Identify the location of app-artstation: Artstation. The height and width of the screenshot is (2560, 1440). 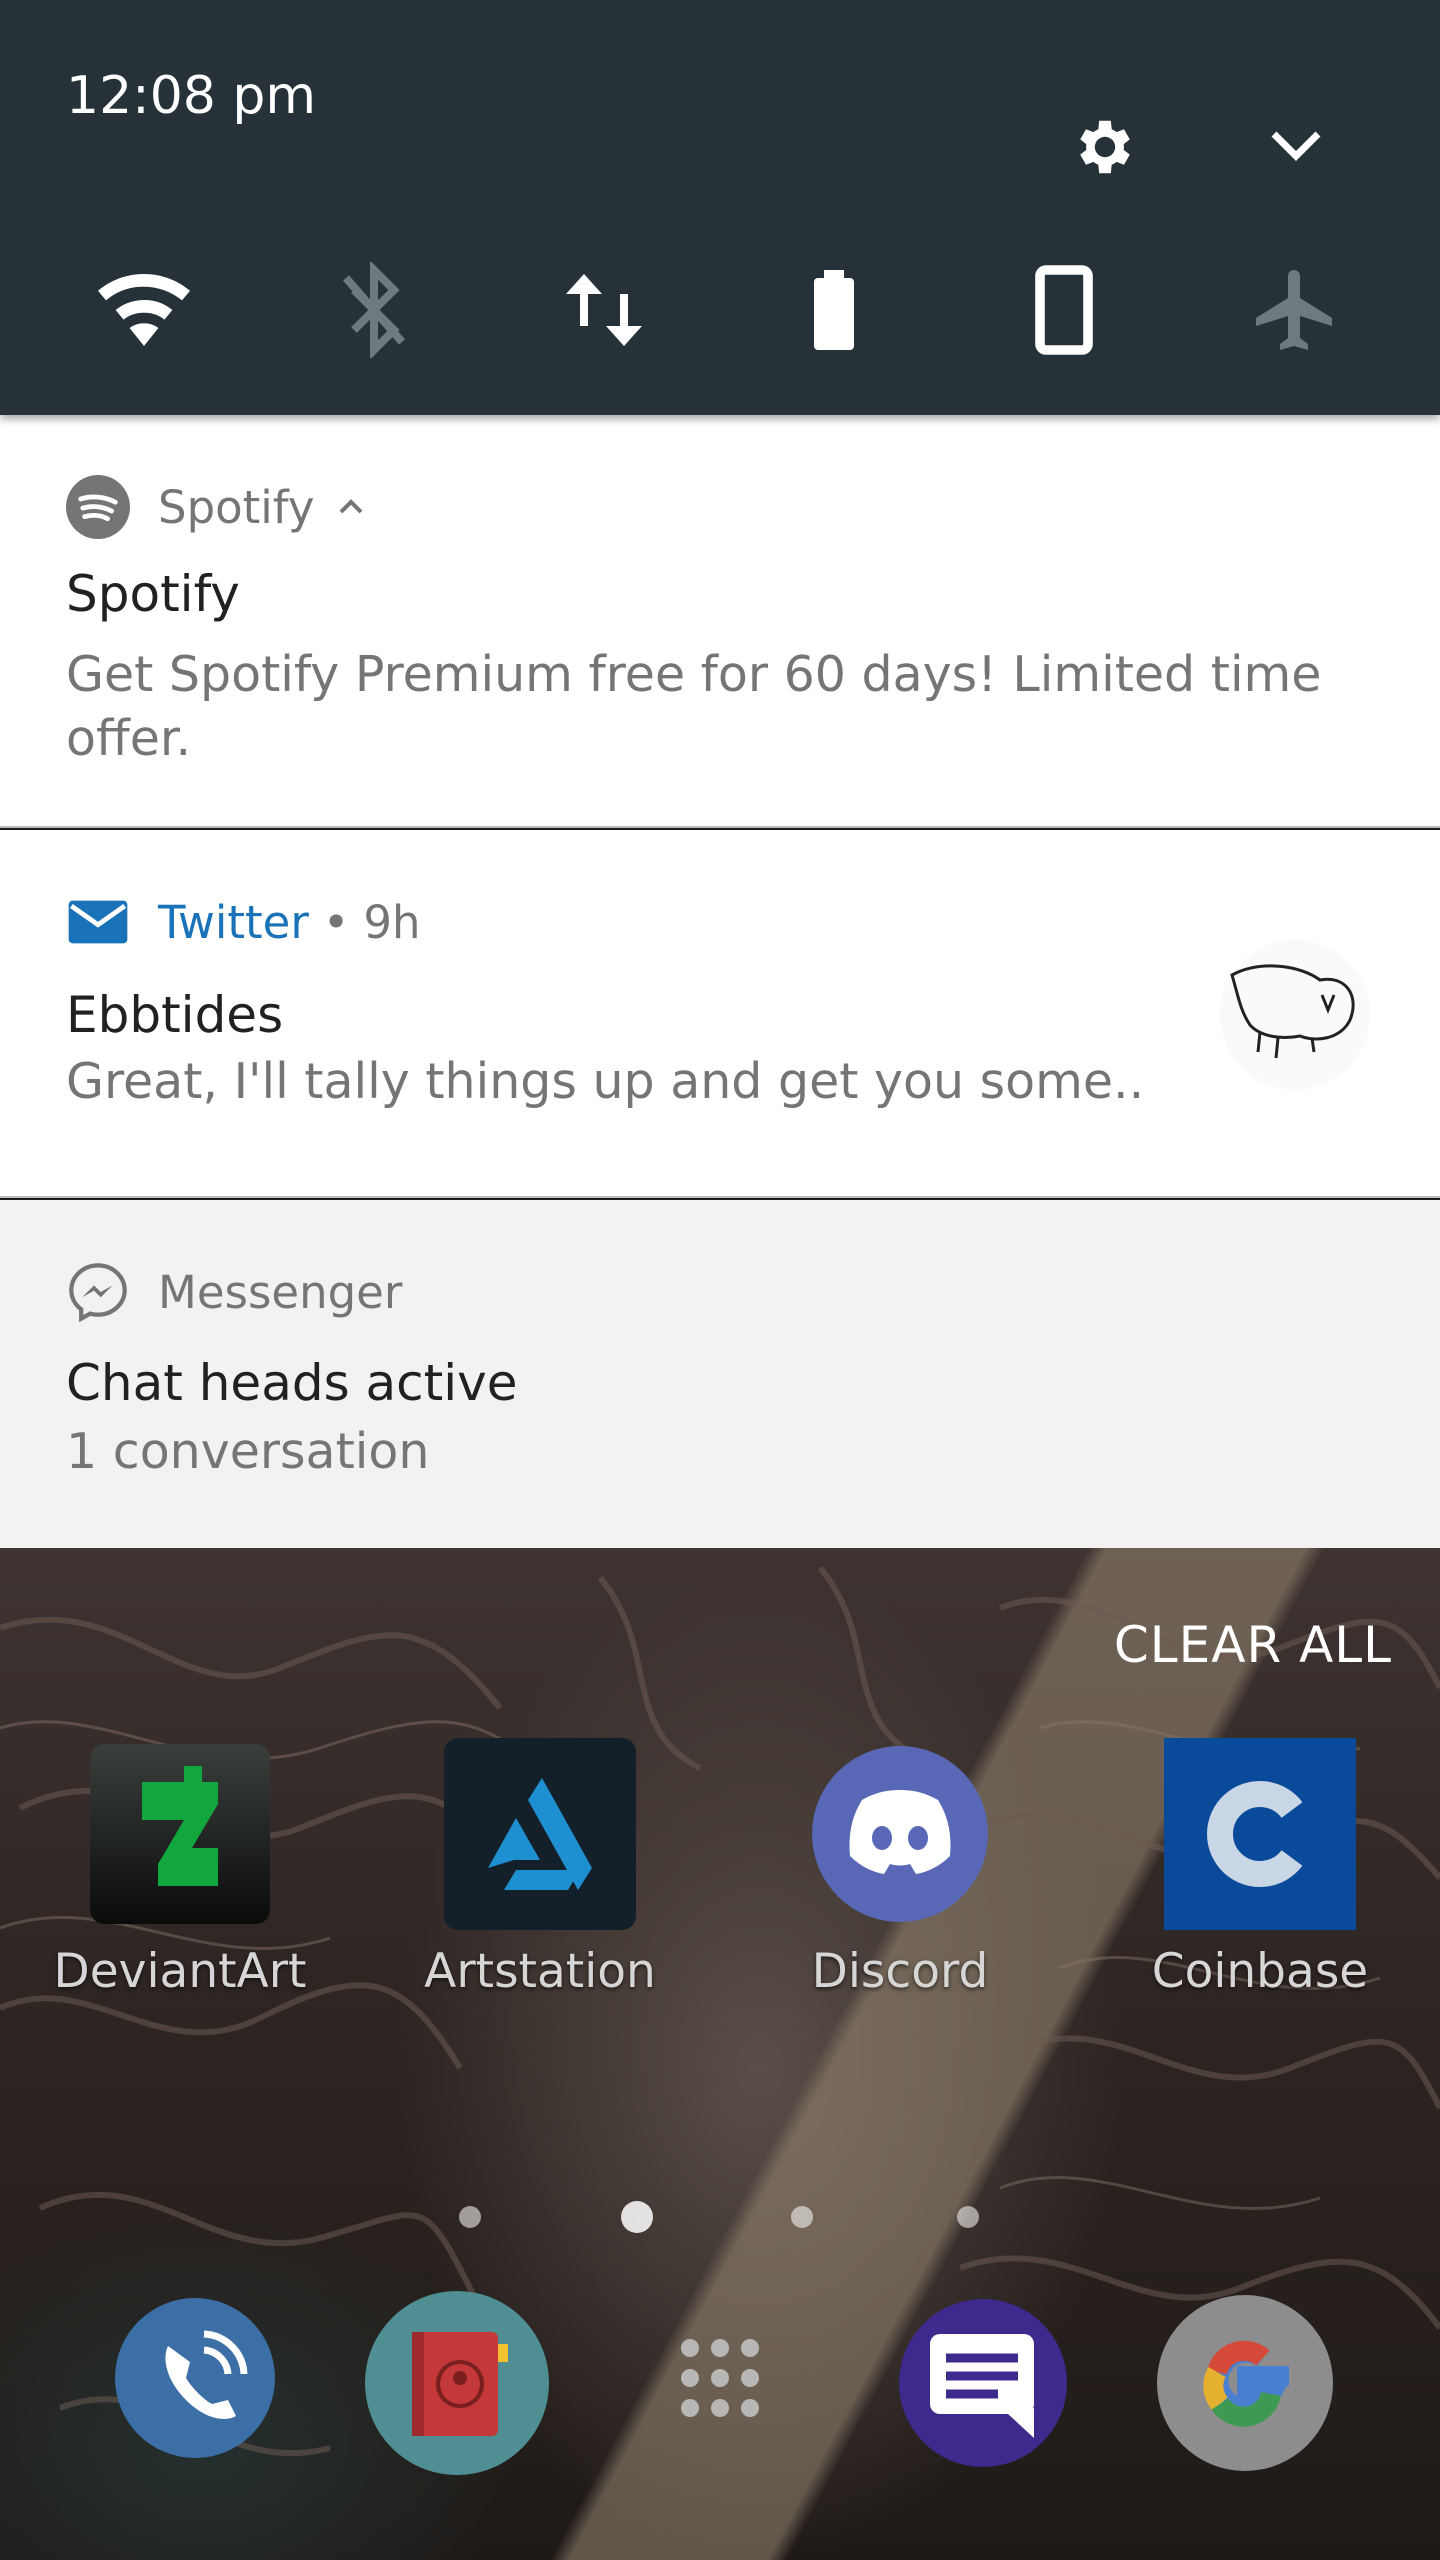
(540, 1868).